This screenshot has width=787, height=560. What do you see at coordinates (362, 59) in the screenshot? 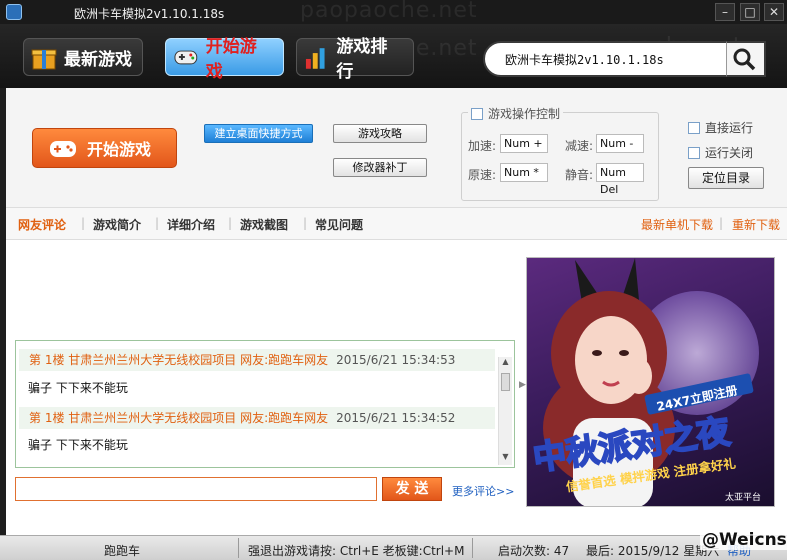
I see `nav-label: 游戏排行` at bounding box center [362, 59].